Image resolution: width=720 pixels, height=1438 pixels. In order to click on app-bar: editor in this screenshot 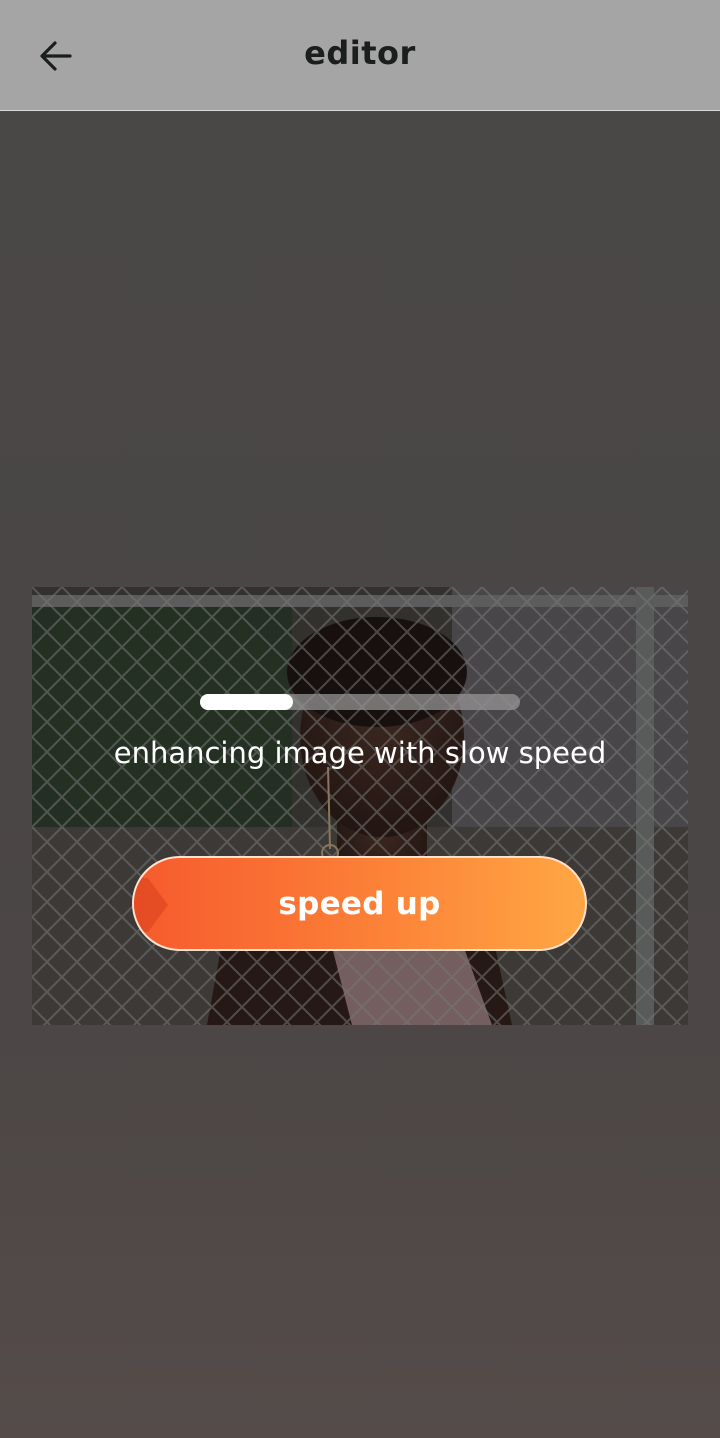, I will do `click(360, 55)`.